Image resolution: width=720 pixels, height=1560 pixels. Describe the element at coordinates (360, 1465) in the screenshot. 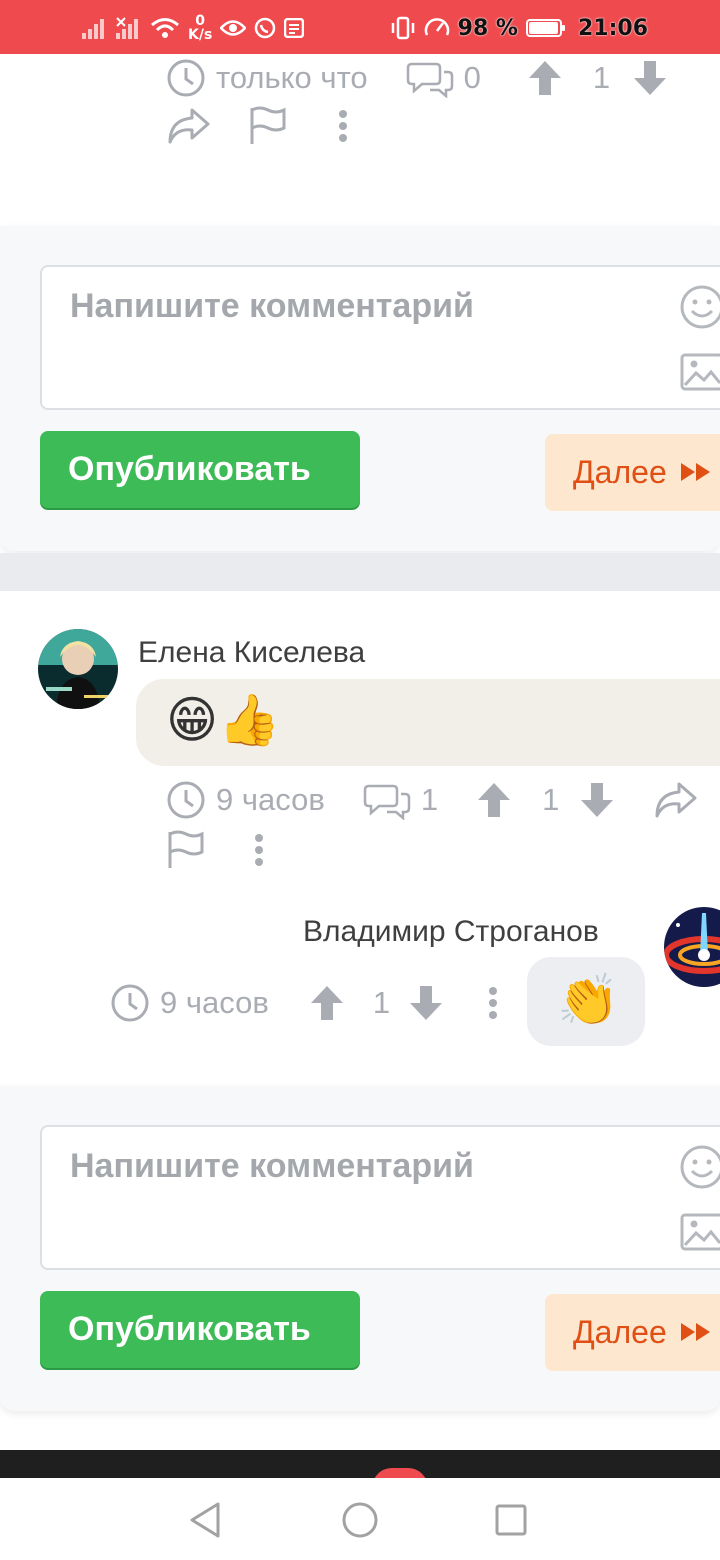

I see `bottom-toolbar` at that location.